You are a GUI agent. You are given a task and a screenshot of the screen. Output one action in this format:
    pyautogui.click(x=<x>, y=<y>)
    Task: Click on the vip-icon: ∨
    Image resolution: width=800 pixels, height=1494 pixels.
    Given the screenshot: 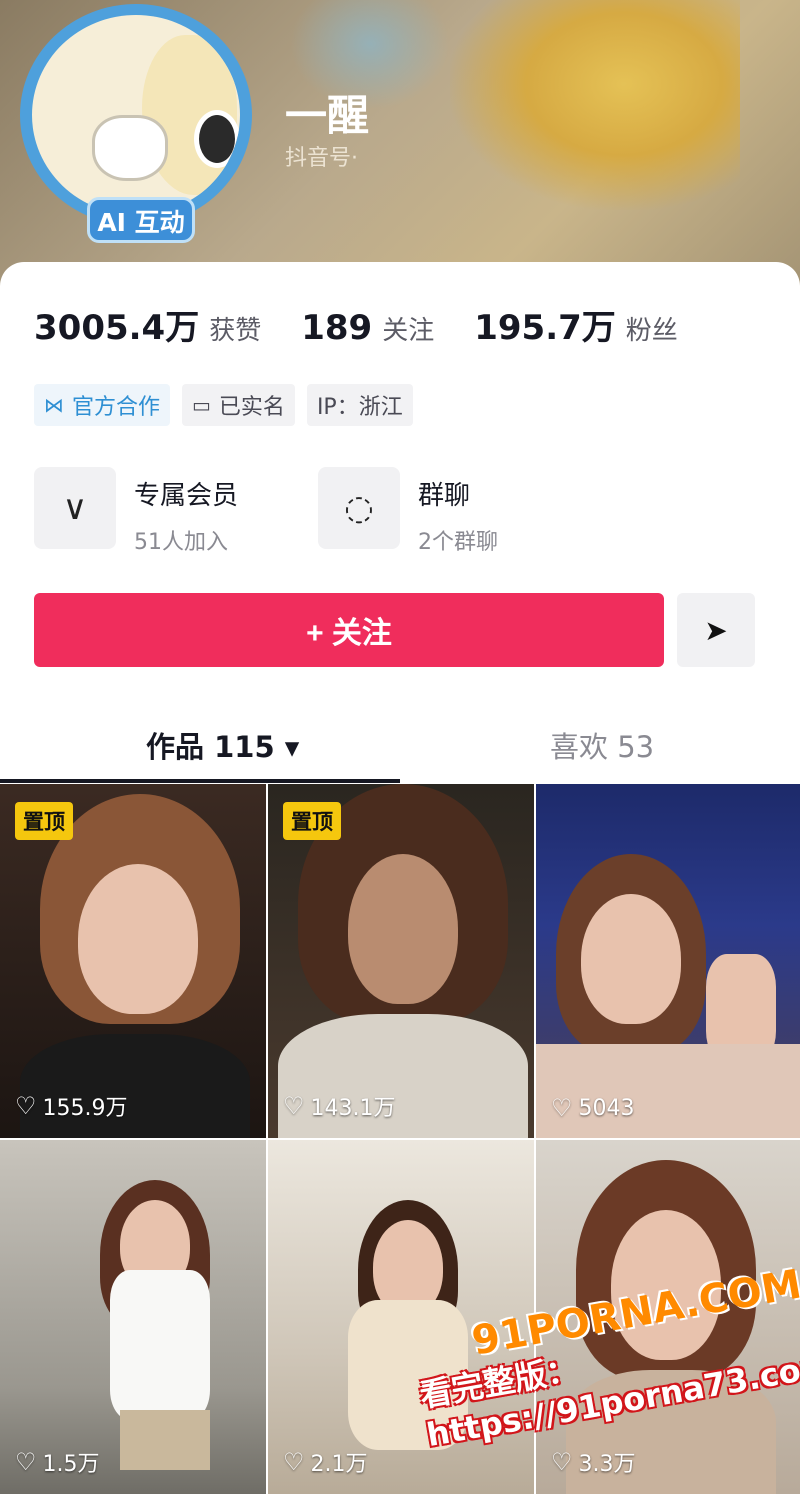 What is the action you would take?
    pyautogui.click(x=75, y=508)
    